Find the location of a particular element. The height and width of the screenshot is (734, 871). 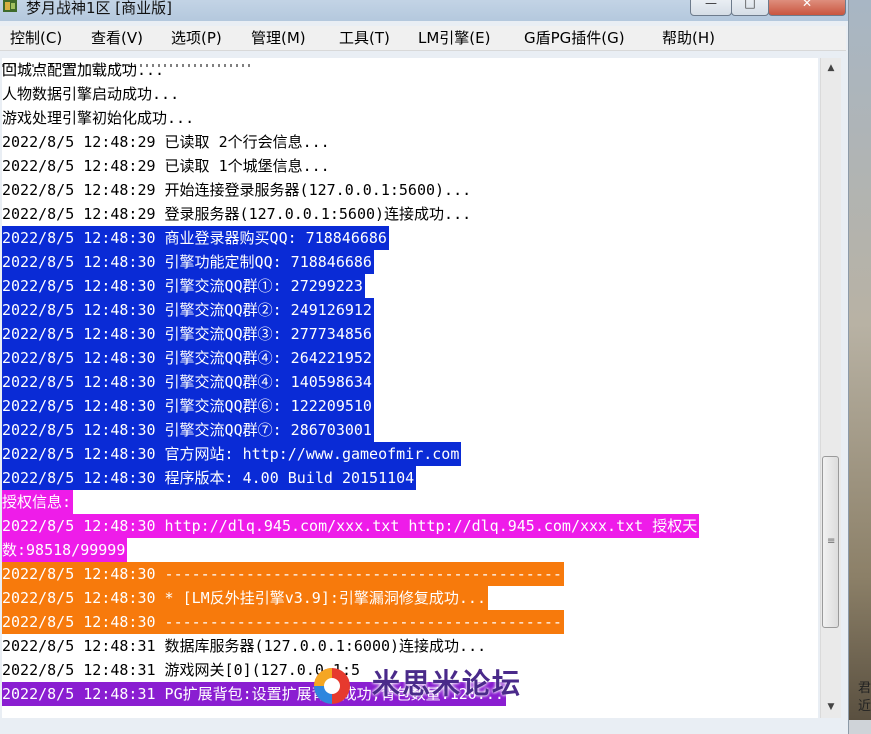

log-line: 2022/8/5 12:48:30 引擎交流QQ群④: 140598634 is located at coordinates (188, 382).